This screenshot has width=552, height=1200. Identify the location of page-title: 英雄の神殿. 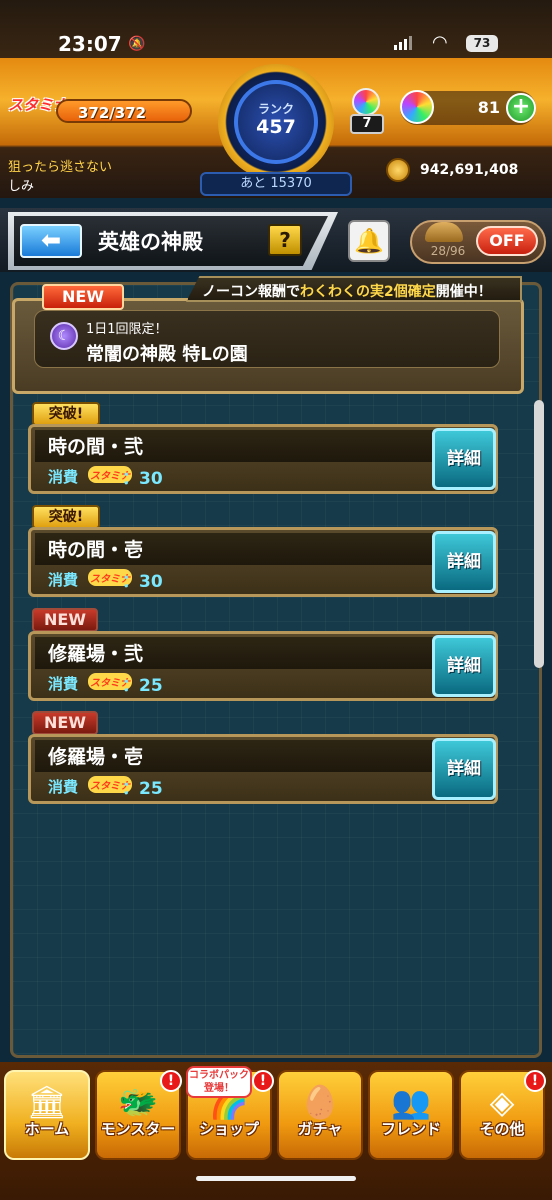
(150, 242).